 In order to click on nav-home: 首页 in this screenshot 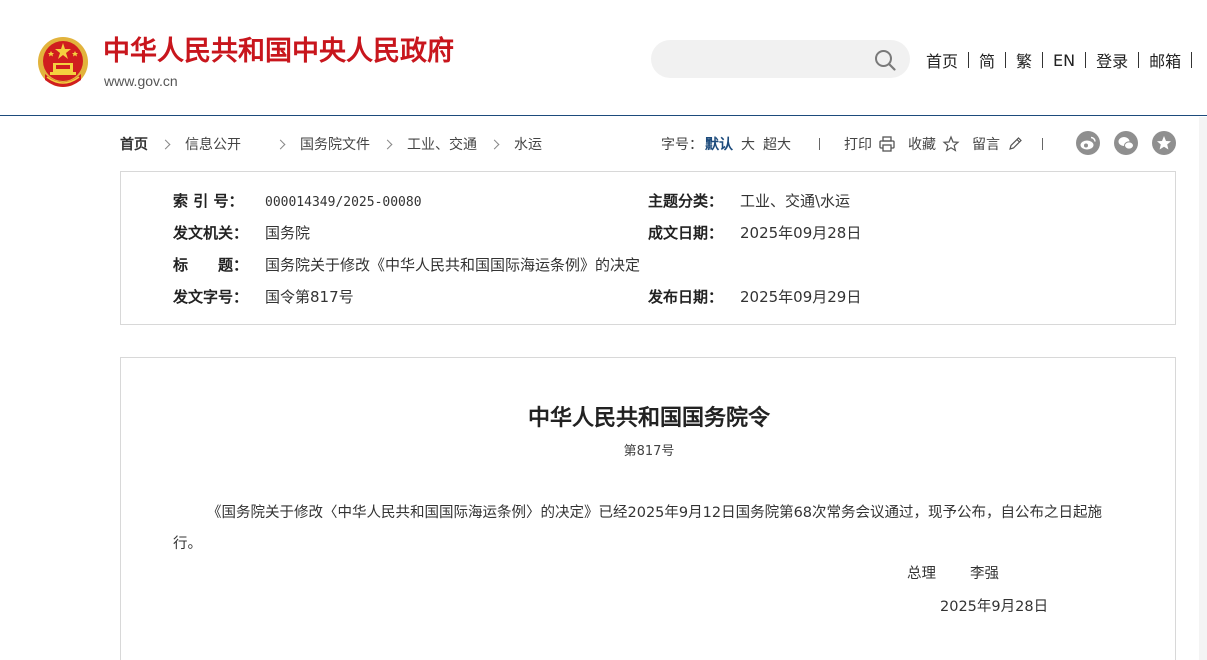, I will do `click(942, 60)`.